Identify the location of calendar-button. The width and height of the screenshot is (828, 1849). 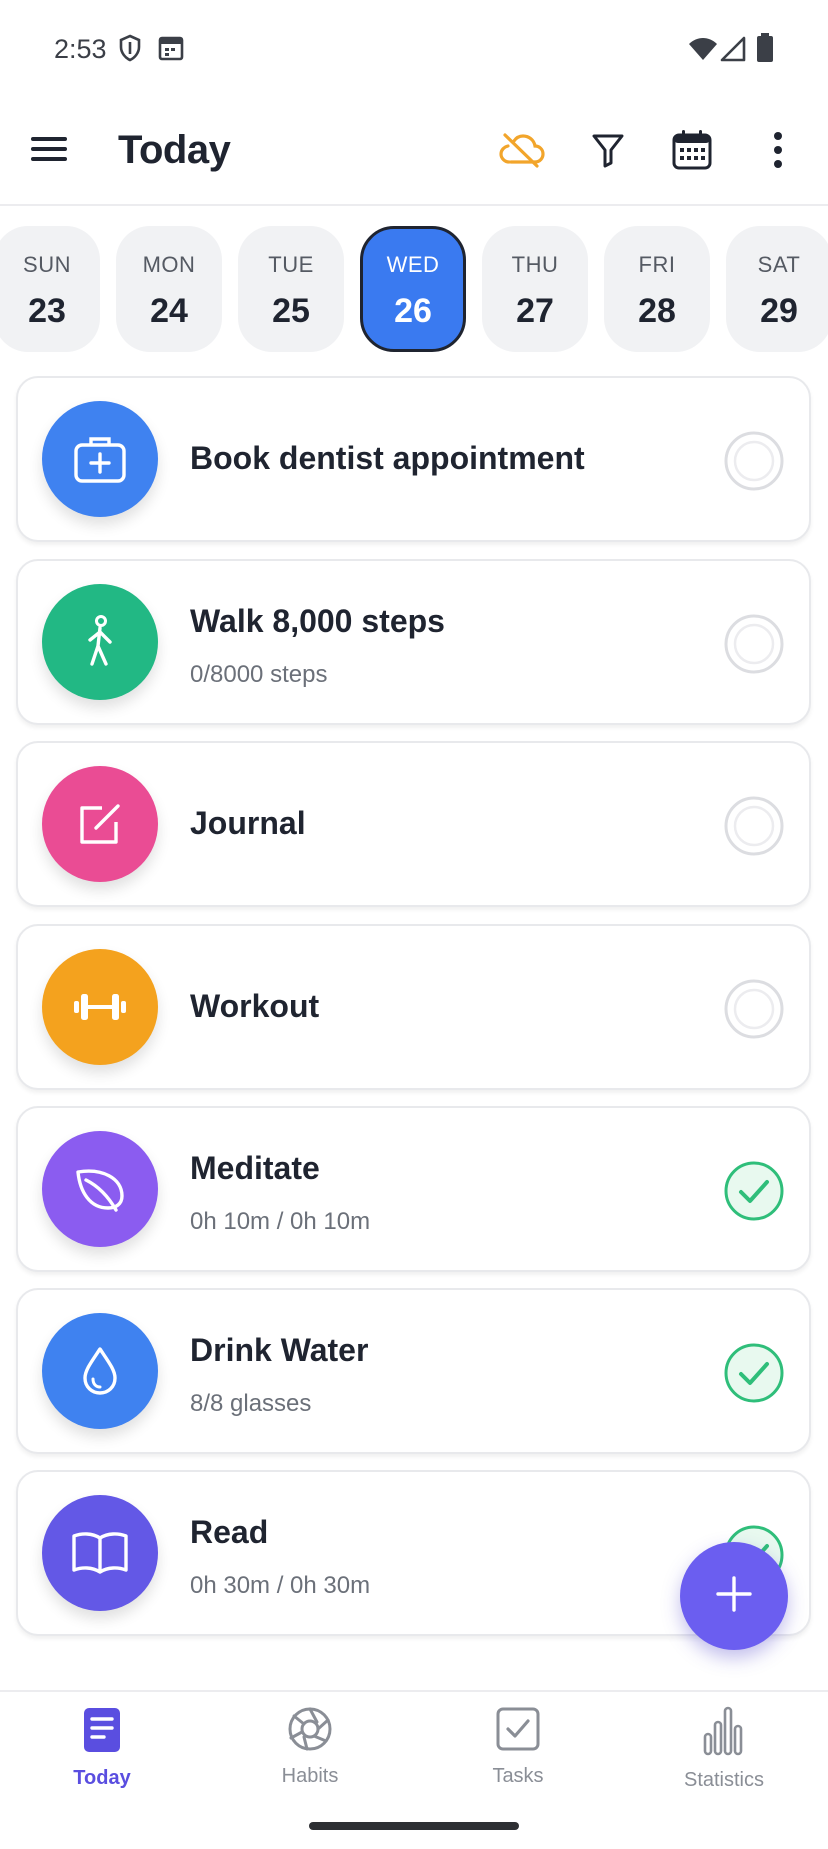
(692, 152).